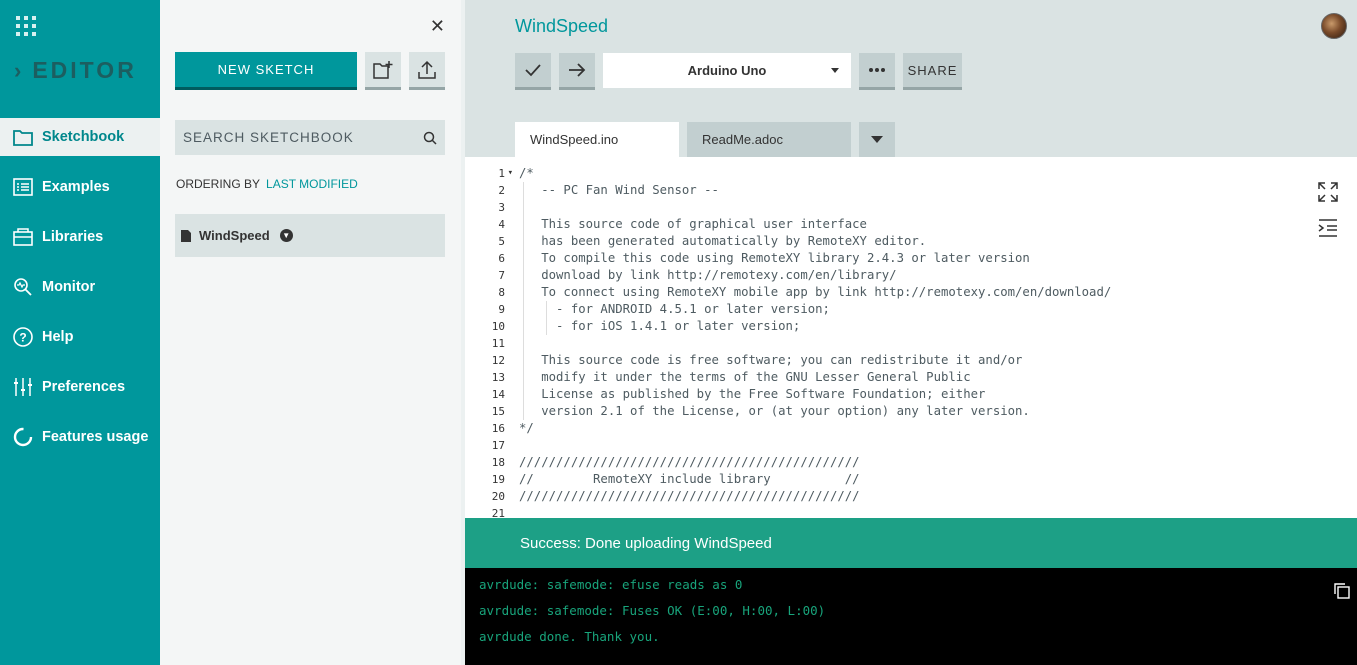  I want to click on nav-item-monitor: Monitor, so click(80, 287).